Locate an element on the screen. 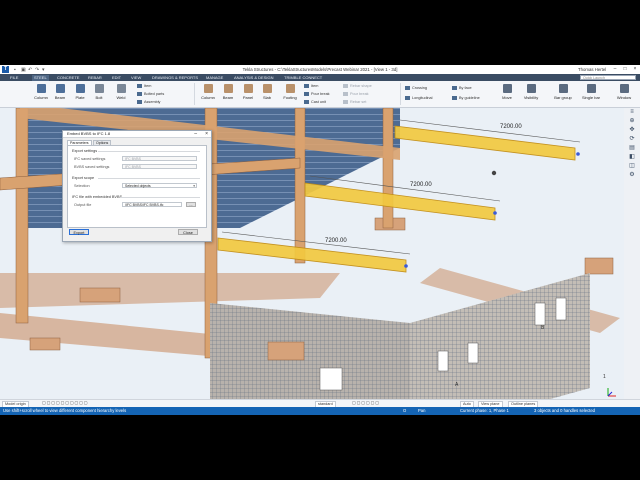 This screenshot has height=480, width=640. ribbon-bolted-parts: Bolted parts is located at coordinates (150, 94).